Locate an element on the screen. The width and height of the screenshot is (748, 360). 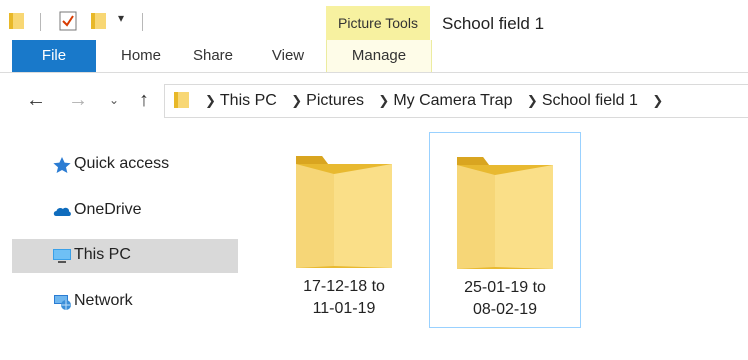
folder-name-line: 08-02-19 is located at coordinates (505, 309).